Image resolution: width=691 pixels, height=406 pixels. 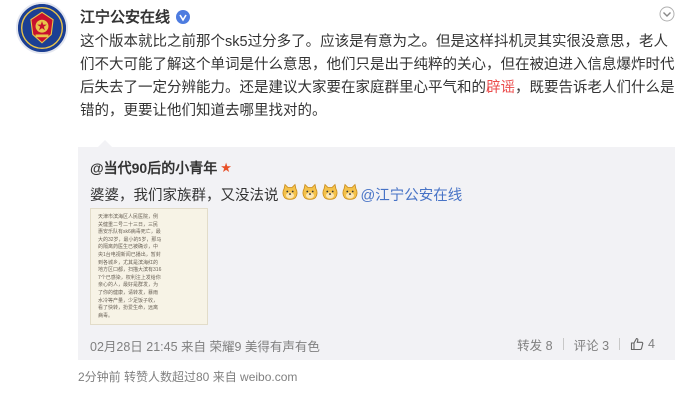 I want to click on repost-actions: 转发 8 评论 3 4, so click(x=586, y=344).